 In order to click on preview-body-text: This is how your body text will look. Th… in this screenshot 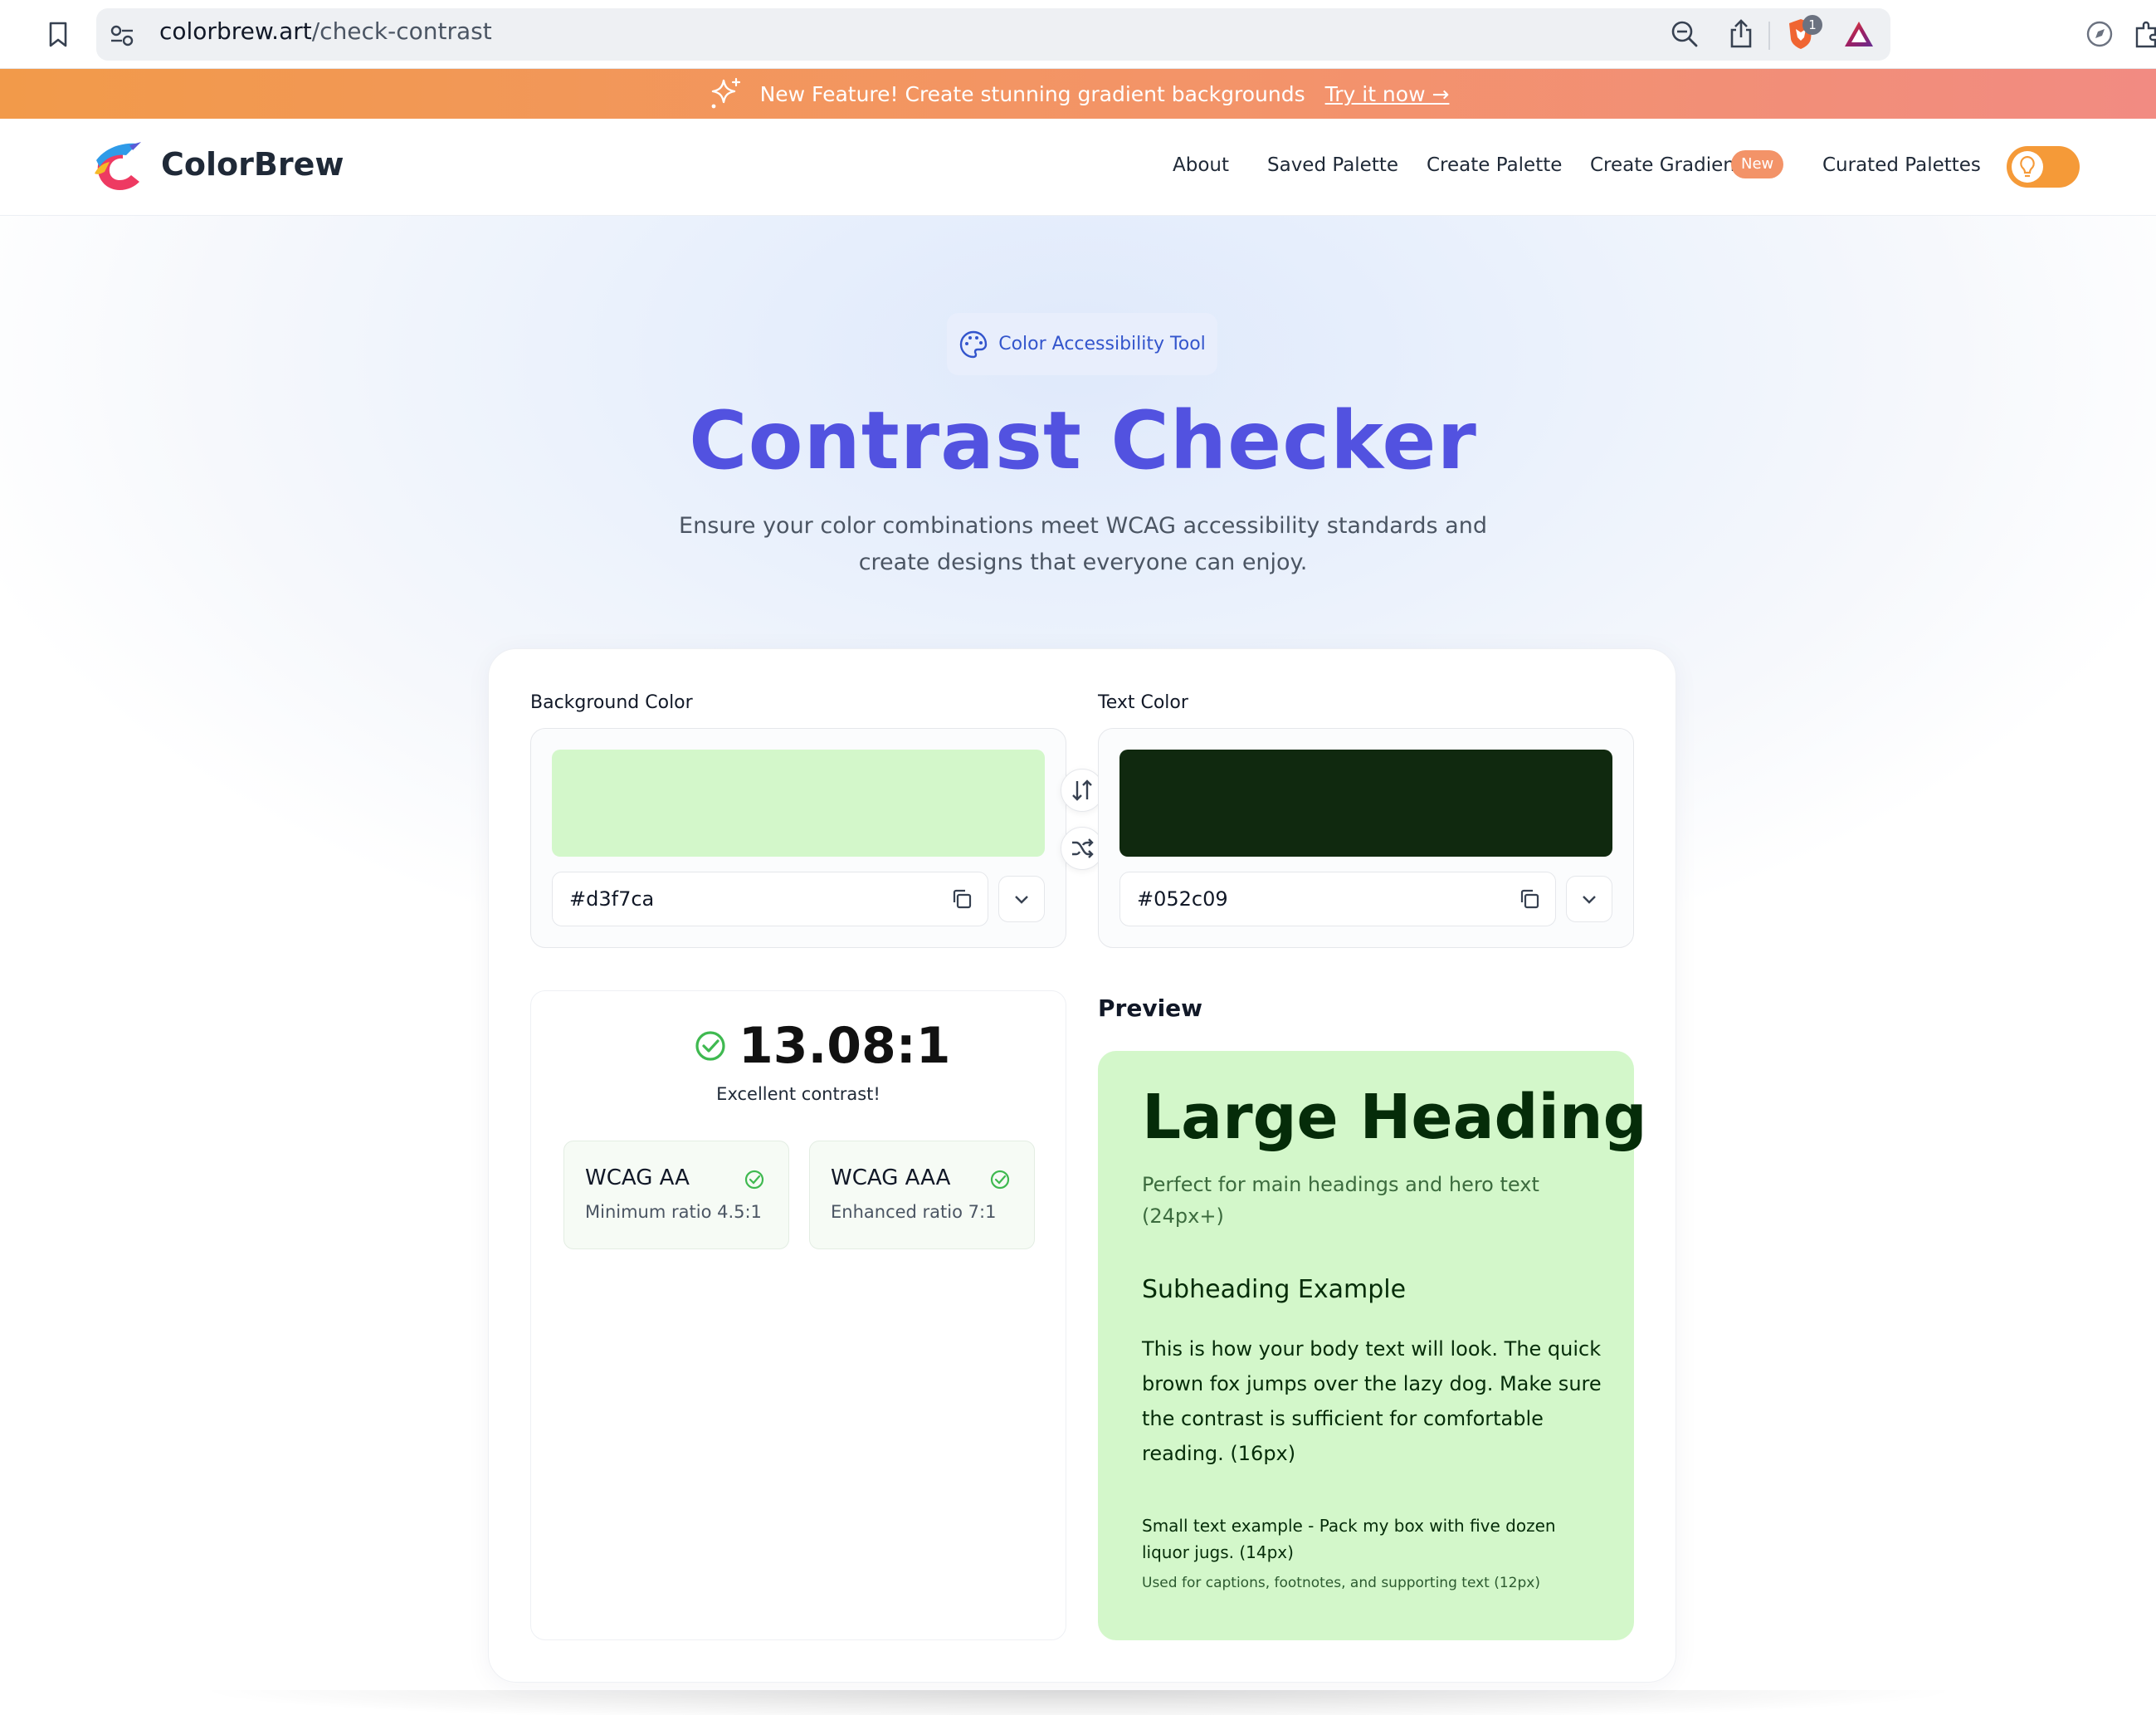, I will do `click(1372, 1401)`.